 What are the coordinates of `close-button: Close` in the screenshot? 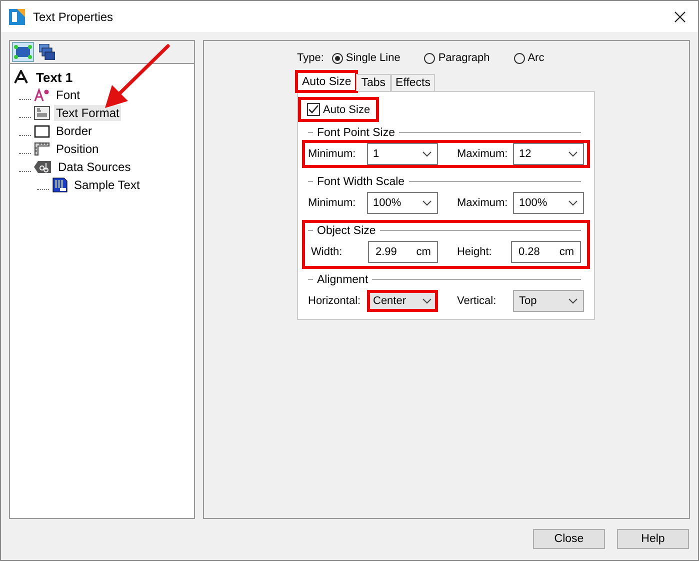 It's located at (569, 539).